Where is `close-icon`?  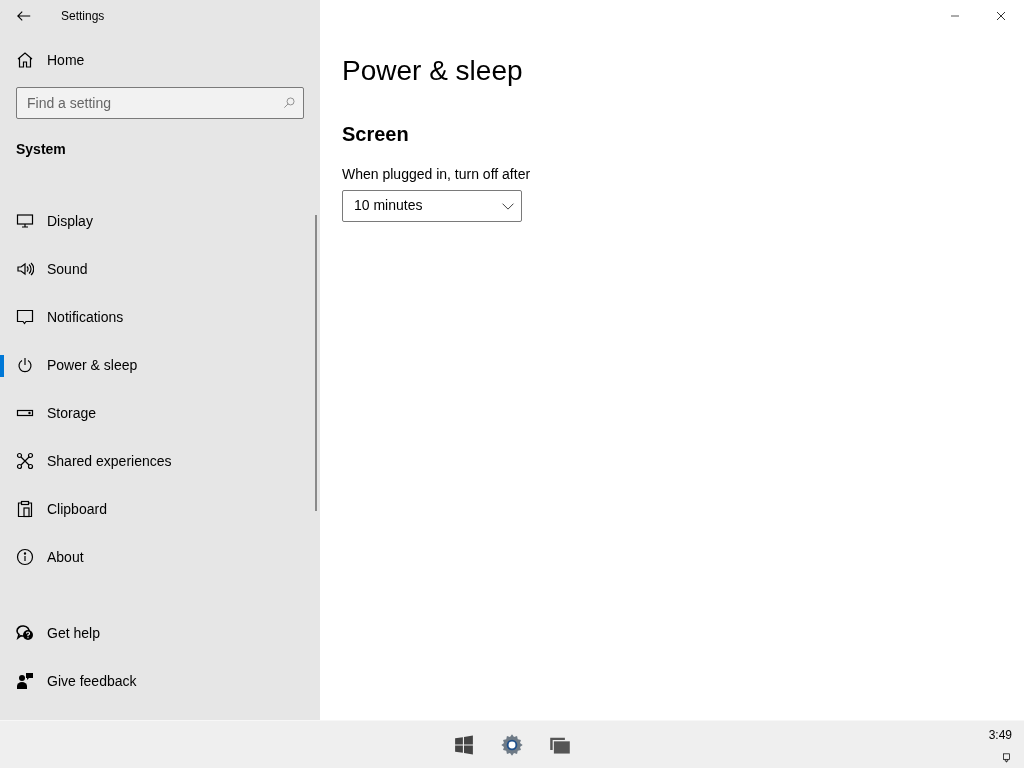 close-icon is located at coordinates (1001, 16).